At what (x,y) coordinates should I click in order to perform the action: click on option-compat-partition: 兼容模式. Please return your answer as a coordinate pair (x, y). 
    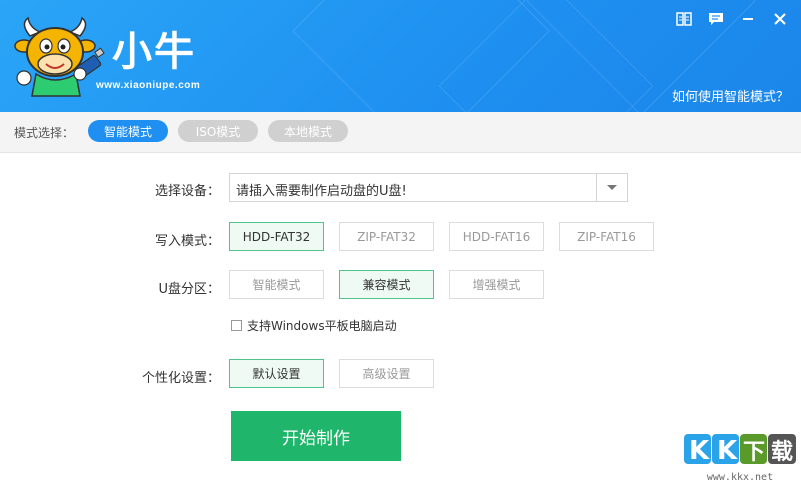
    Looking at the image, I should click on (386, 284).